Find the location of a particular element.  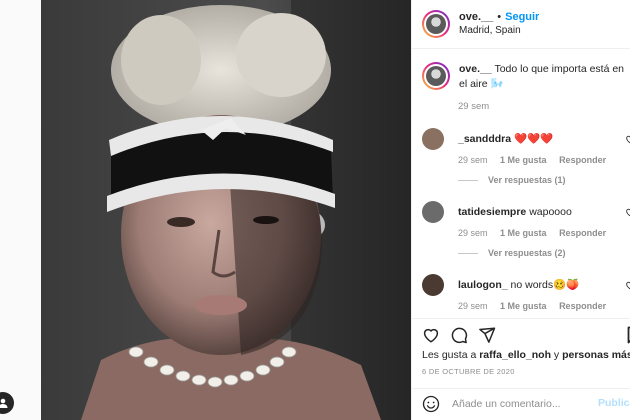

comments-divider is located at coordinates (521, 318).